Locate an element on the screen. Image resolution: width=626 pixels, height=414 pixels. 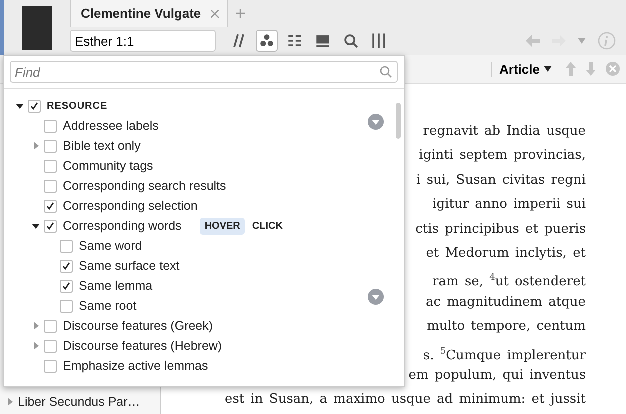
bible-text-line: i sui, Susan civitas regni is located at coordinates (501, 181).